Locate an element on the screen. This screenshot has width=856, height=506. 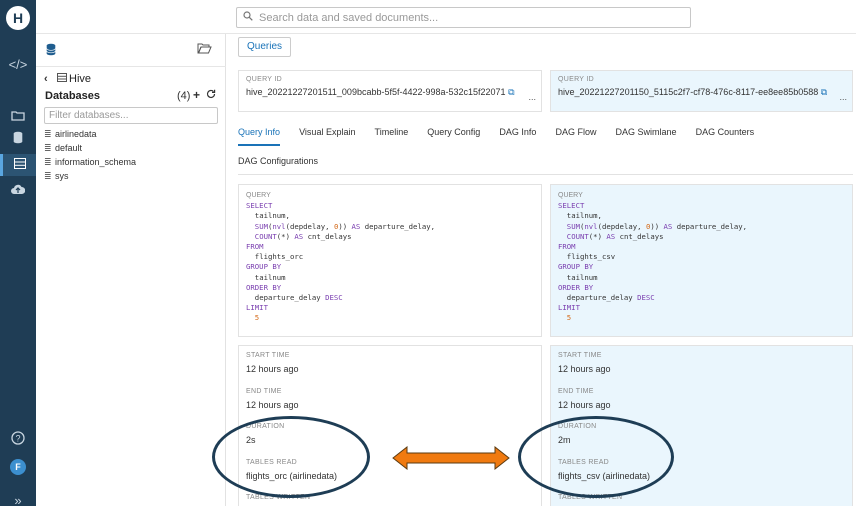
top-bar is located at coordinates (446, 17).